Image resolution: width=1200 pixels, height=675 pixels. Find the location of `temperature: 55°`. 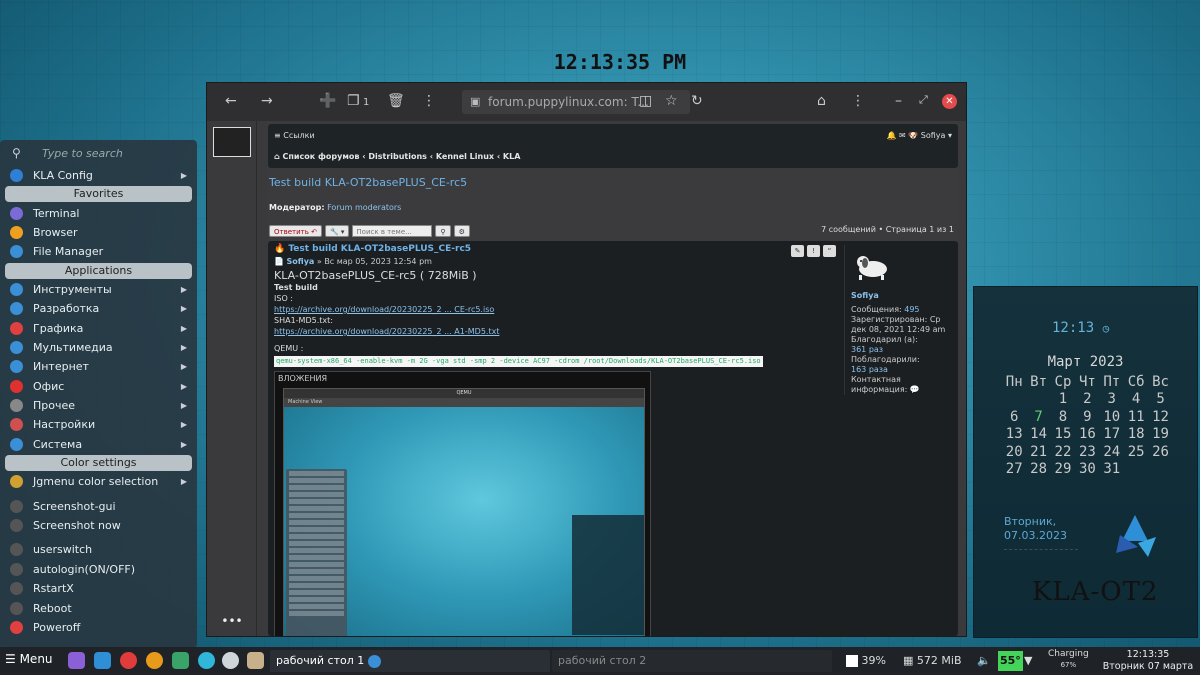

temperature: 55° is located at coordinates (1010, 661).